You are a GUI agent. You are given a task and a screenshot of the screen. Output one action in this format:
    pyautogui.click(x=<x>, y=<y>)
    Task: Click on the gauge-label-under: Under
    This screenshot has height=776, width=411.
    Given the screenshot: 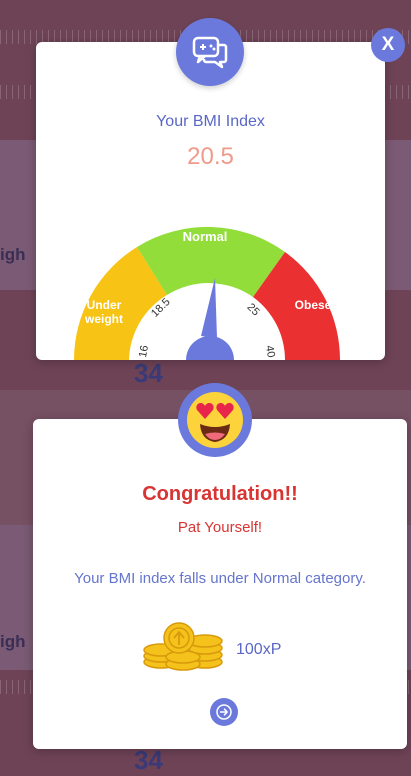 What is the action you would take?
    pyautogui.click(x=104, y=305)
    